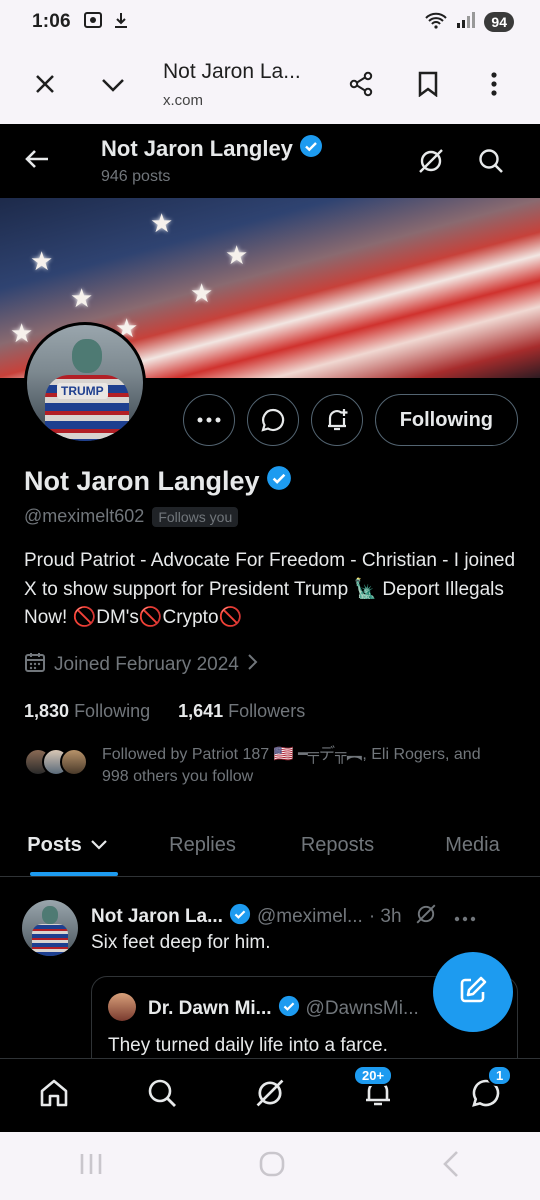 The image size is (540, 1200). Describe the element at coordinates (142, 481) in the screenshot. I see `profile-name-text: Not Jaron Langley` at that location.